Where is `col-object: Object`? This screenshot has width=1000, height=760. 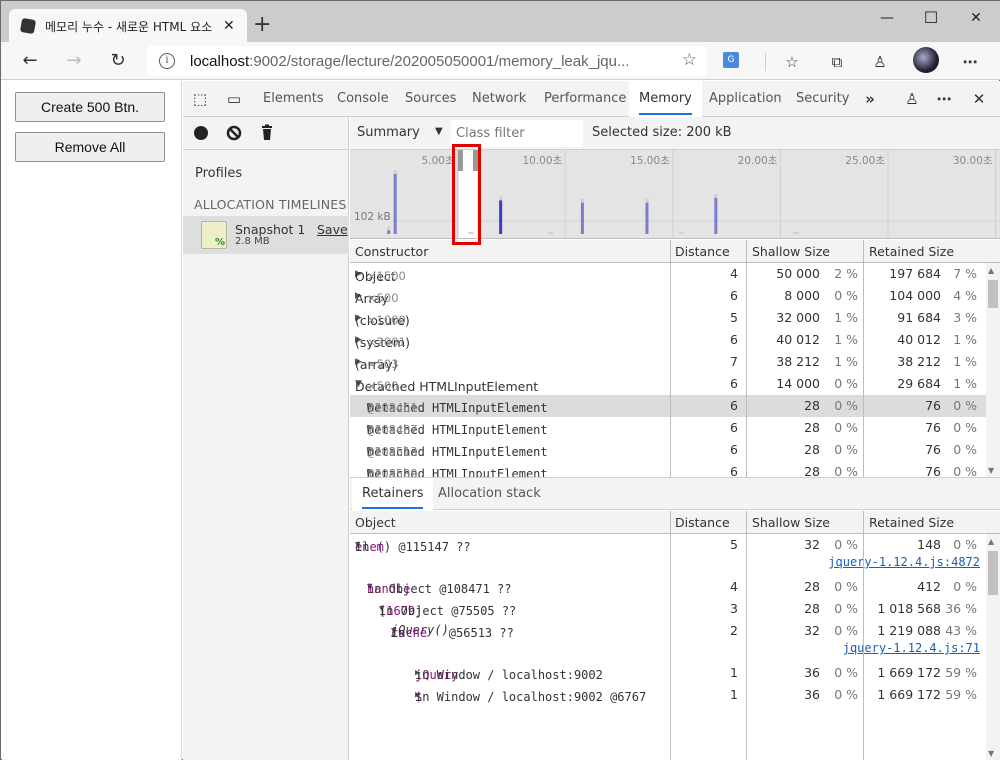
col-object: Object is located at coordinates (375, 522).